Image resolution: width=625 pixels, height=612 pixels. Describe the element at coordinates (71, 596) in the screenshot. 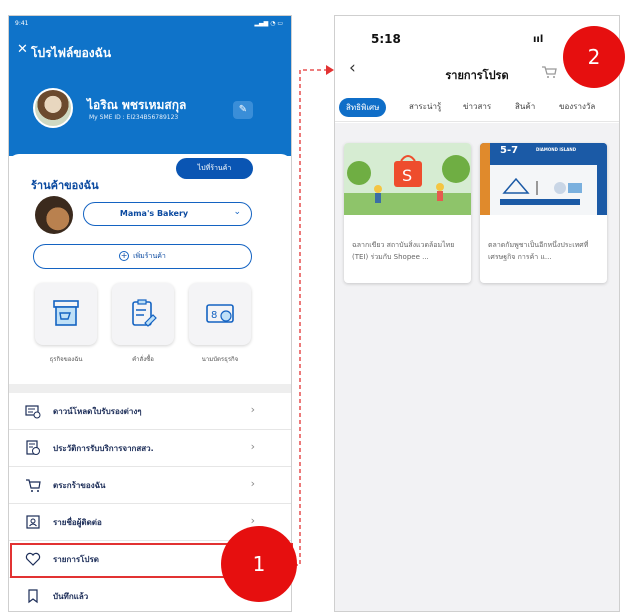

I see `menu-label: บันทึกแล้ว` at that location.